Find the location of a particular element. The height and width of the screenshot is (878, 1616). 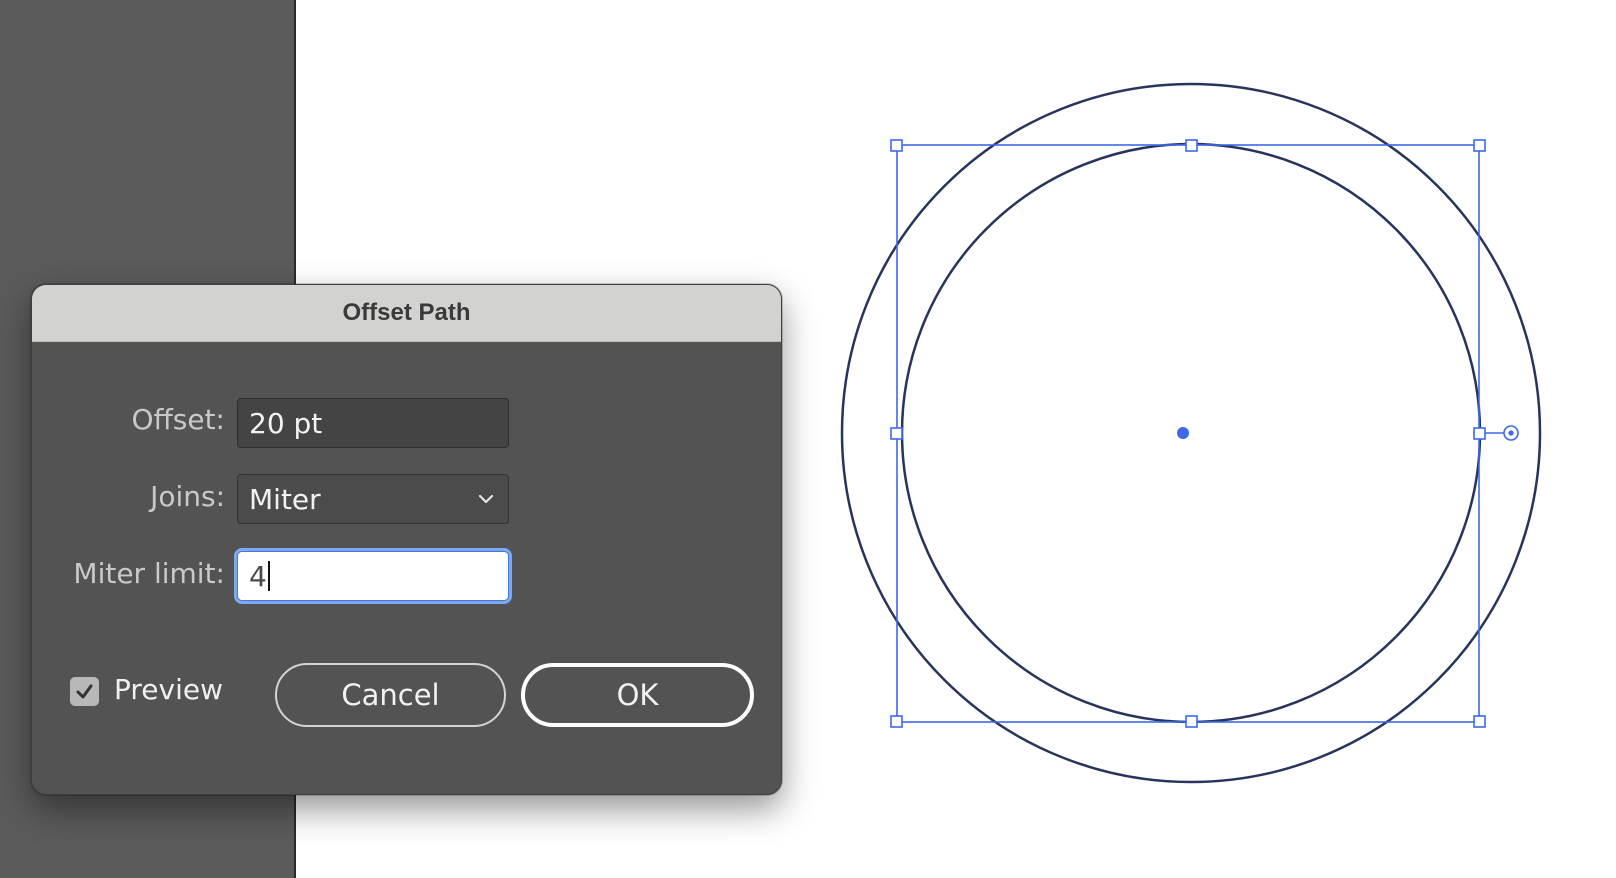

joins-value: Miter is located at coordinates (285, 499).